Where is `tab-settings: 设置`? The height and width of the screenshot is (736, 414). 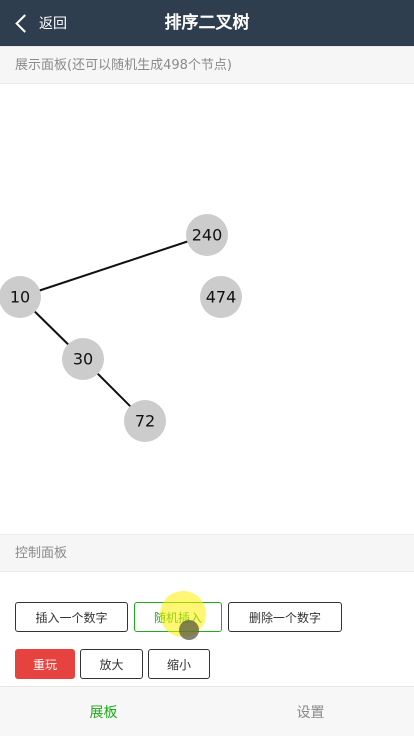
tab-settings: 设置 is located at coordinates (310, 711).